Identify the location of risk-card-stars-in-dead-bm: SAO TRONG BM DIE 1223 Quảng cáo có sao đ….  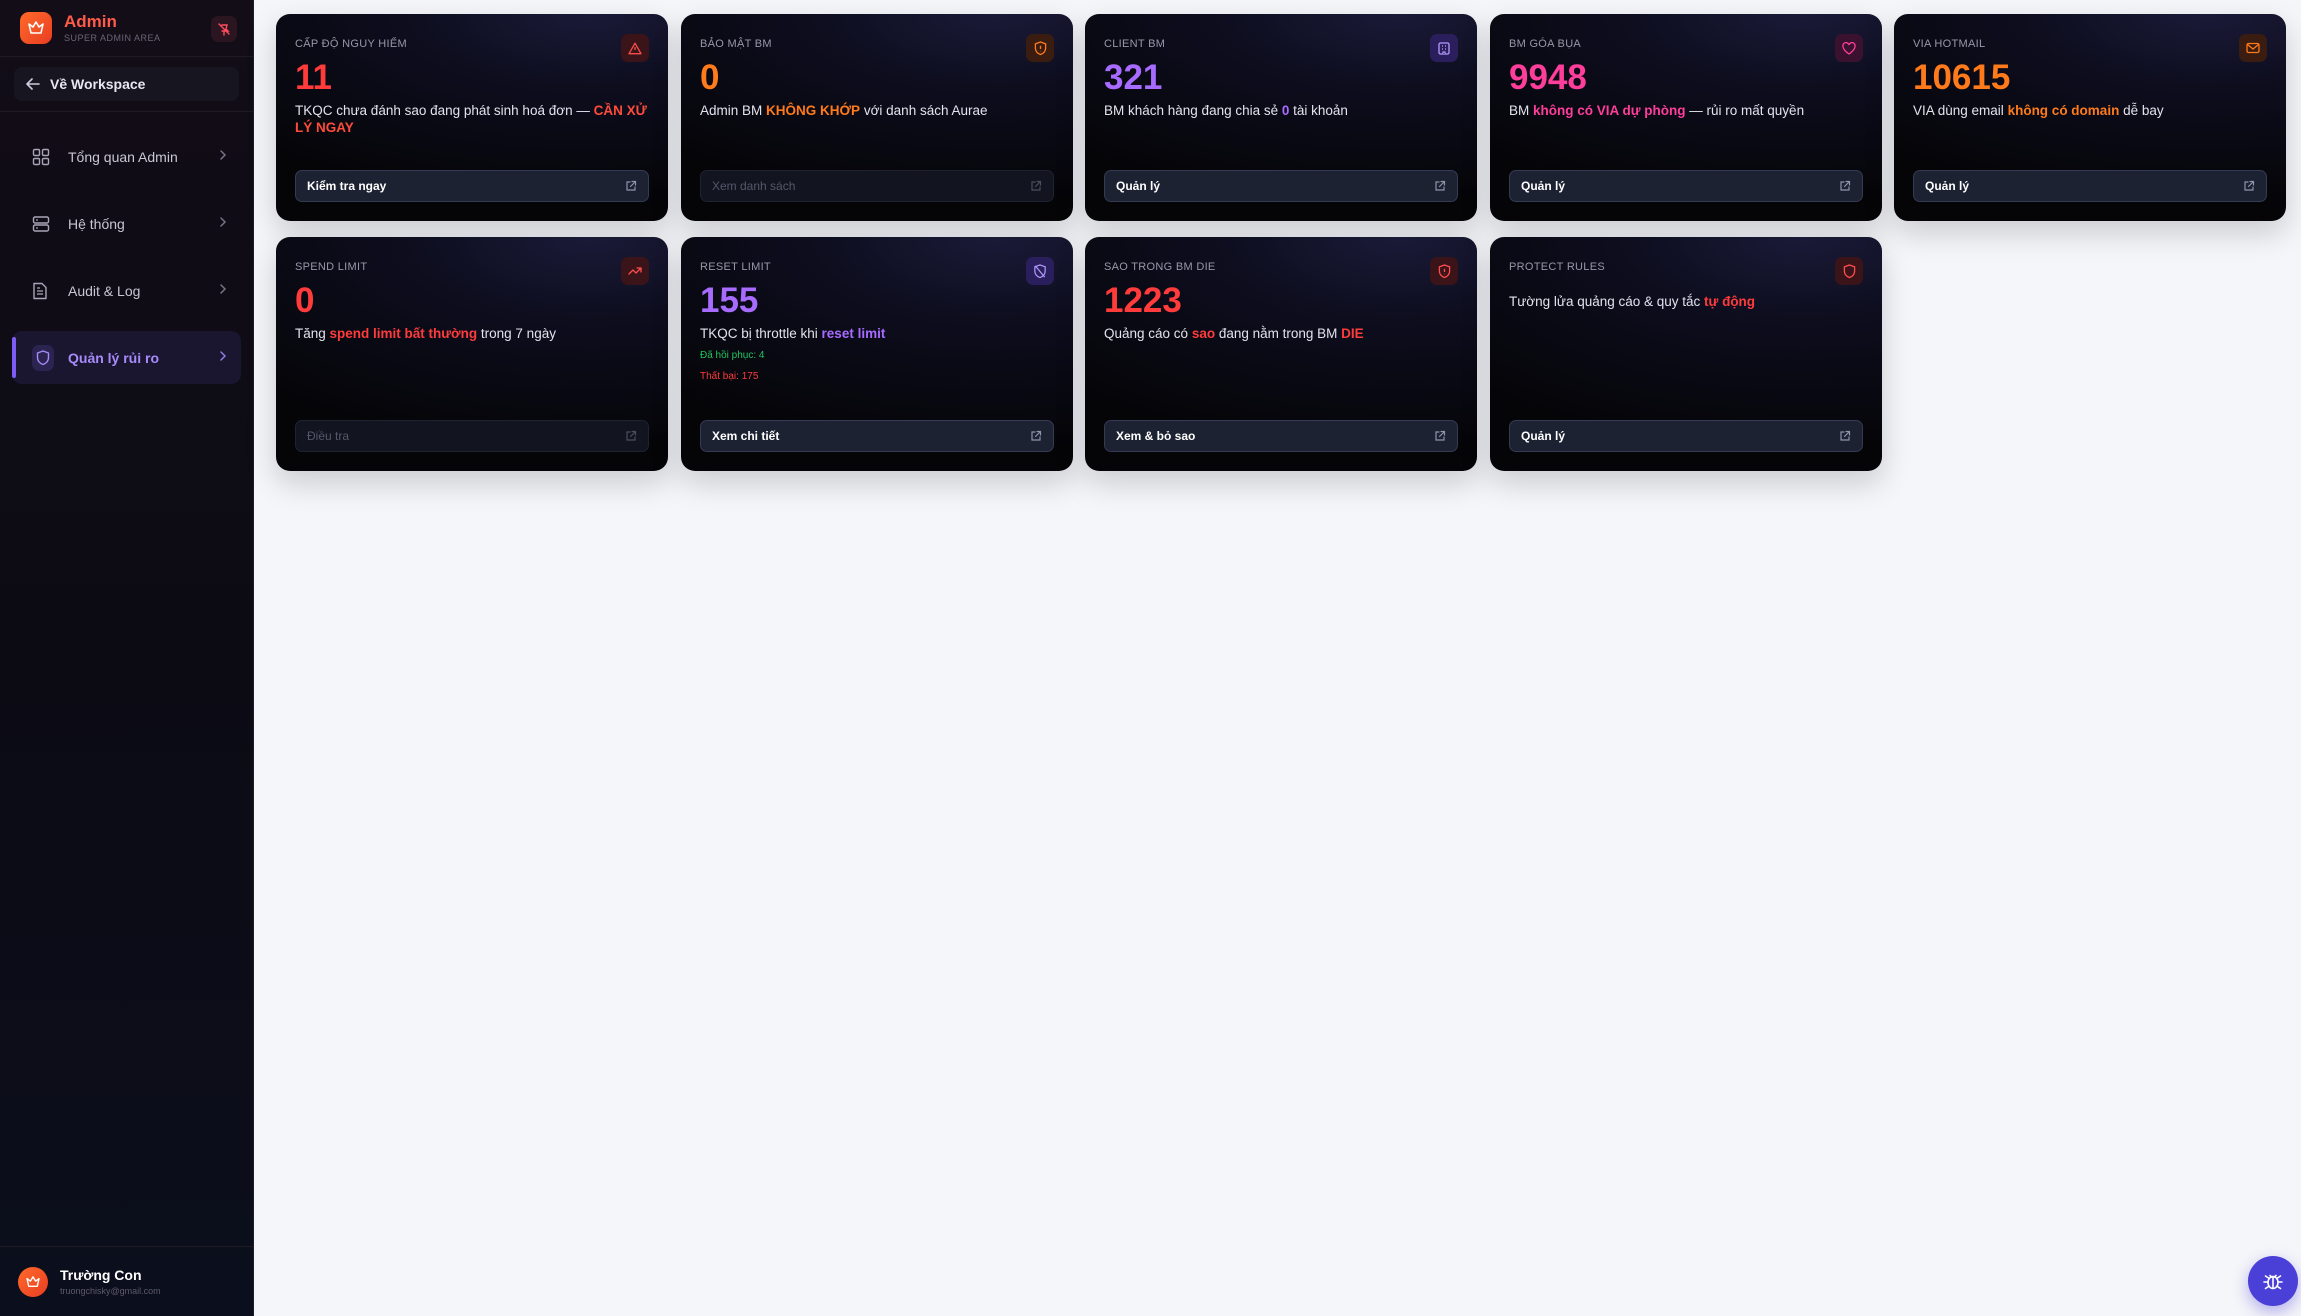
(1281, 354).